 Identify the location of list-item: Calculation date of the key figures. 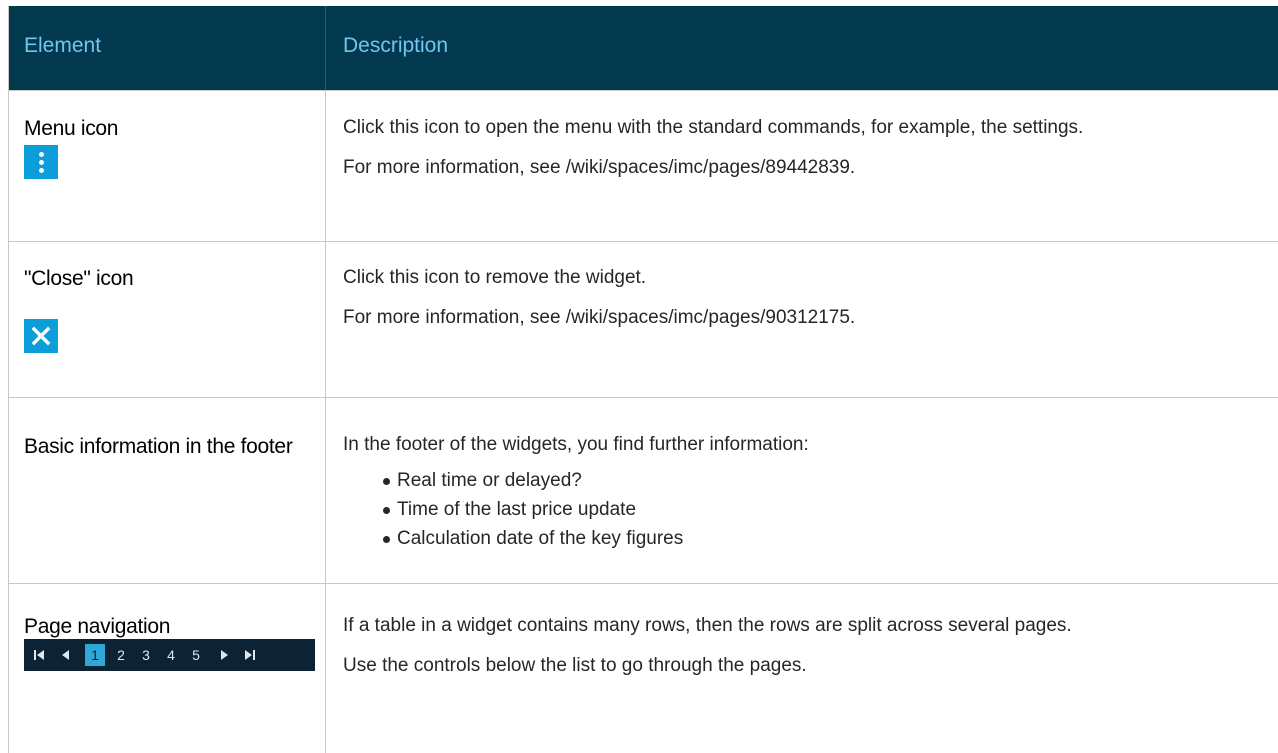
(830, 538).